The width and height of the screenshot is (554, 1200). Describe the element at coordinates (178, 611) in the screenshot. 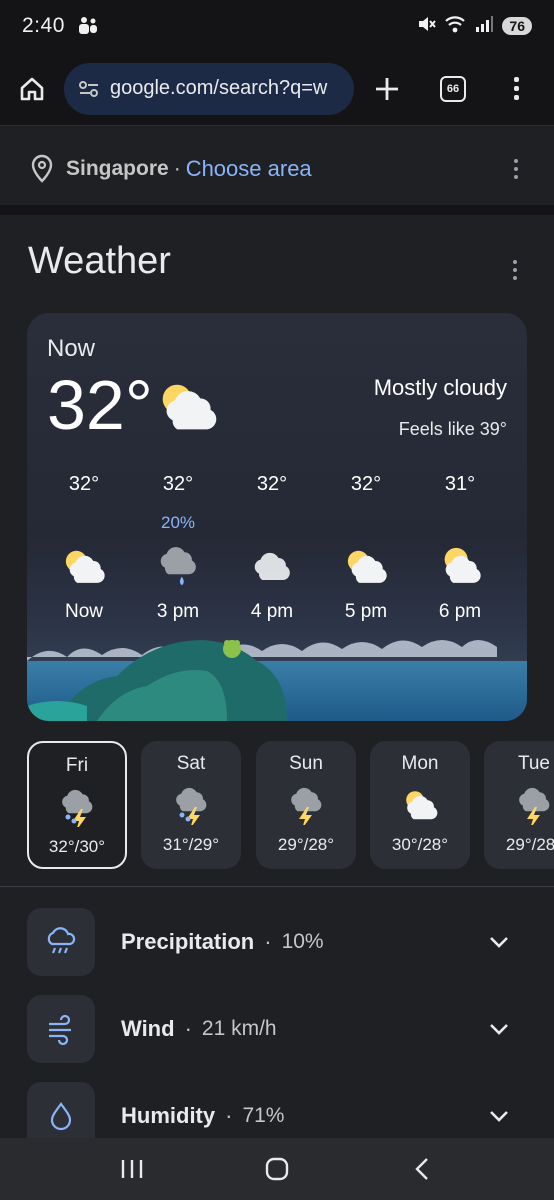

I see `hour-label: 3 pm` at that location.